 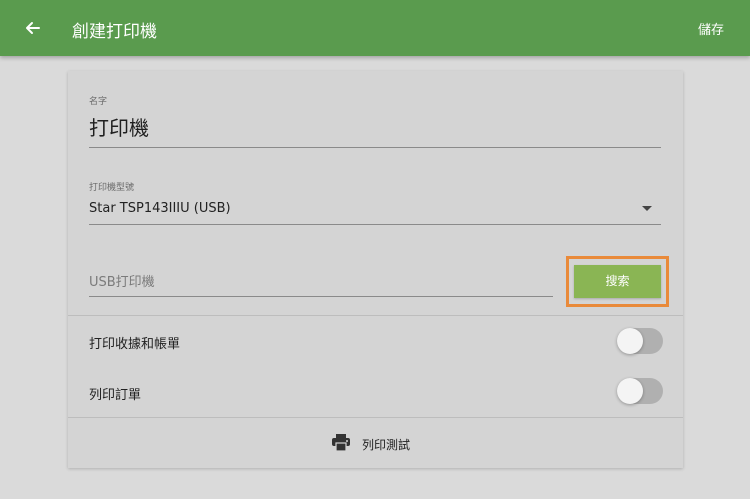 What do you see at coordinates (119, 126) in the screenshot?
I see `name-field: 打印機` at bounding box center [119, 126].